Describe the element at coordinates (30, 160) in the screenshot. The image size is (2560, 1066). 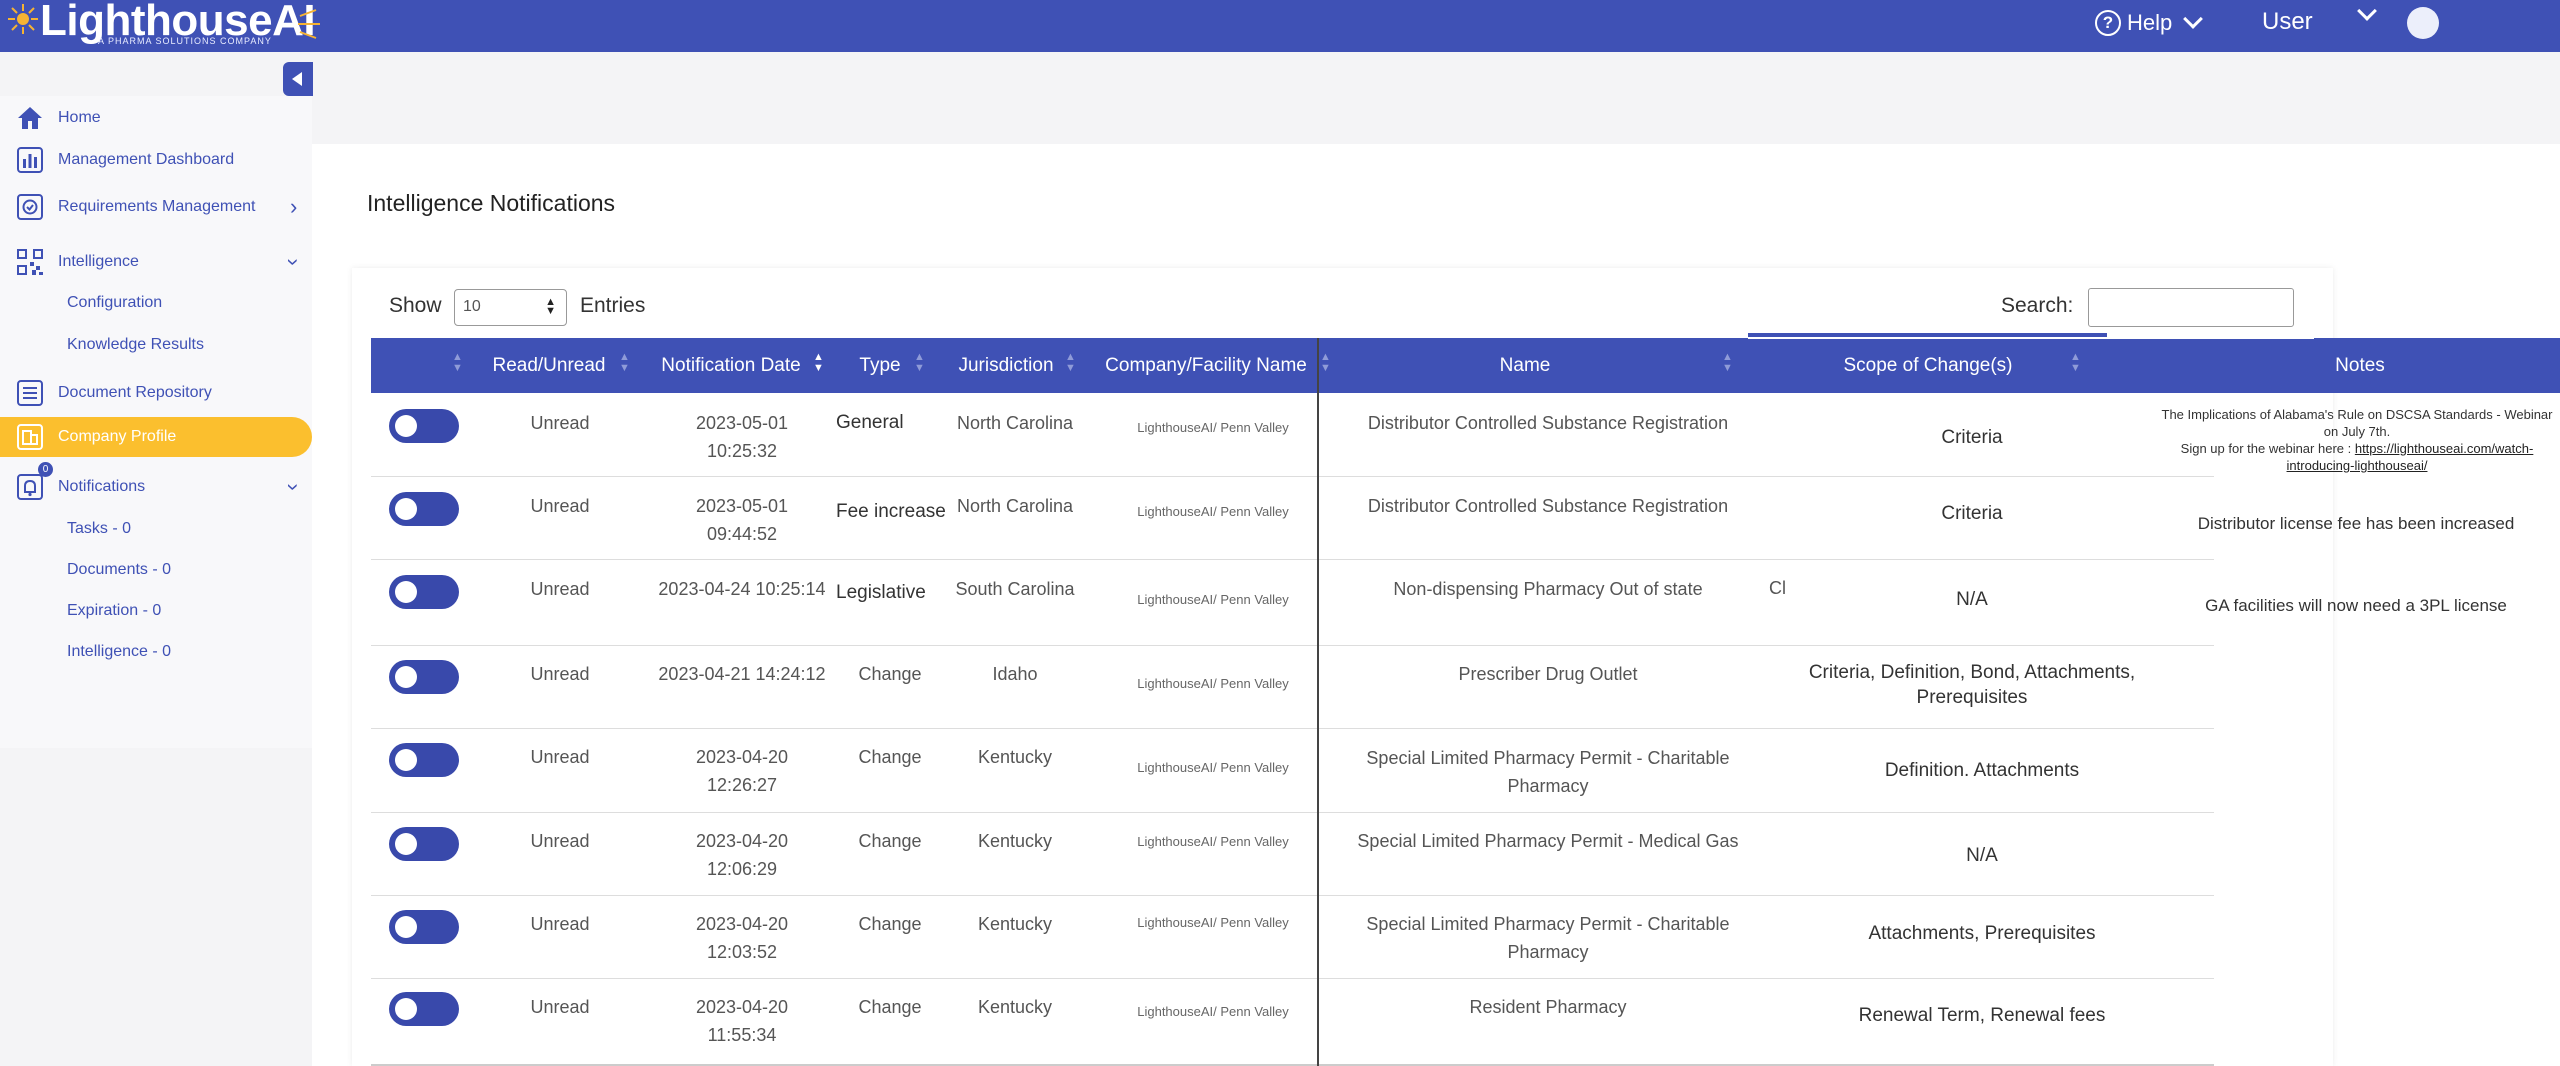
I see `bar-chart-icon` at that location.